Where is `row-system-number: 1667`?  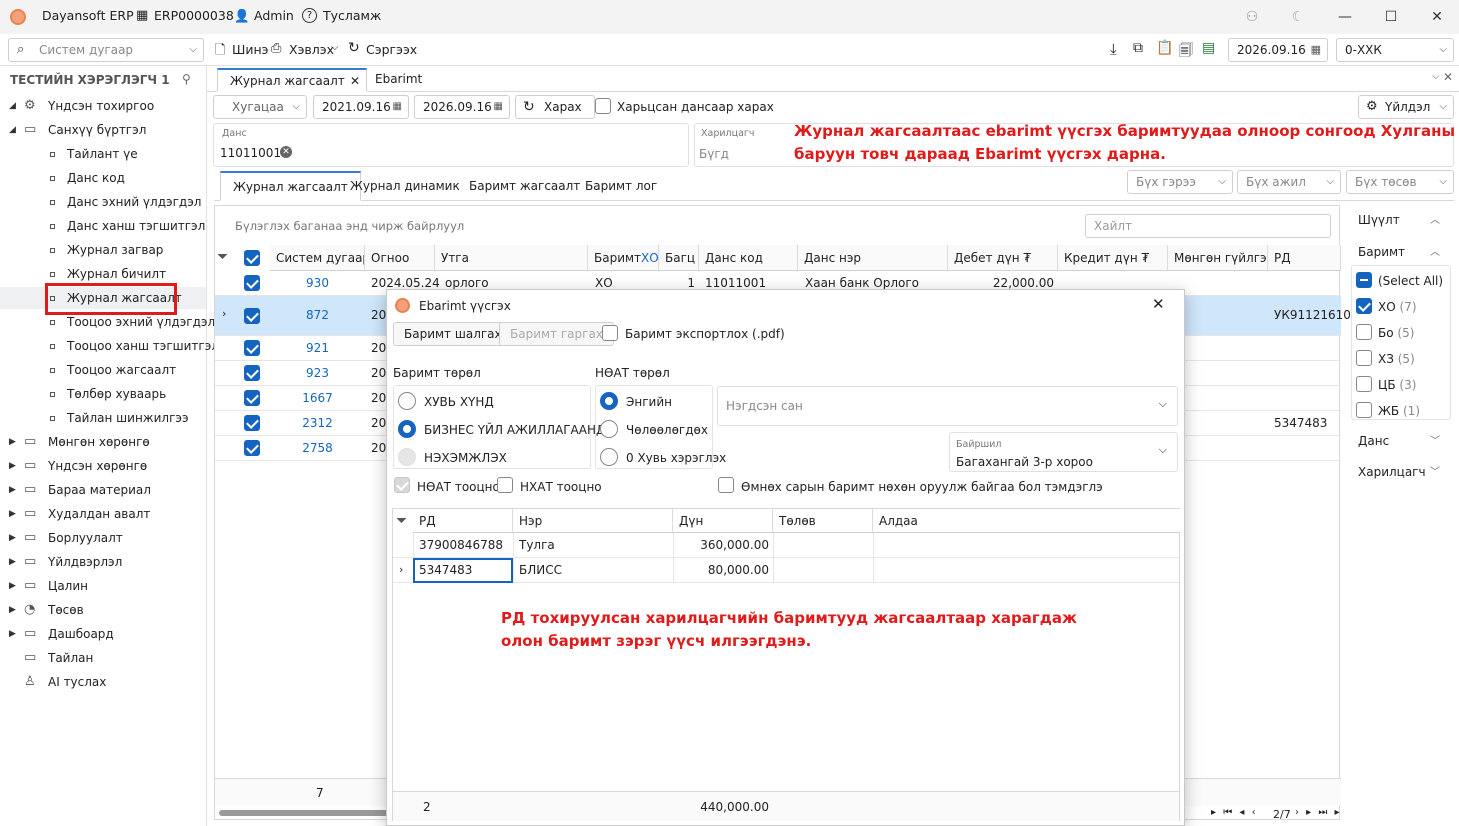
row-system-number: 1667 is located at coordinates (317, 398).